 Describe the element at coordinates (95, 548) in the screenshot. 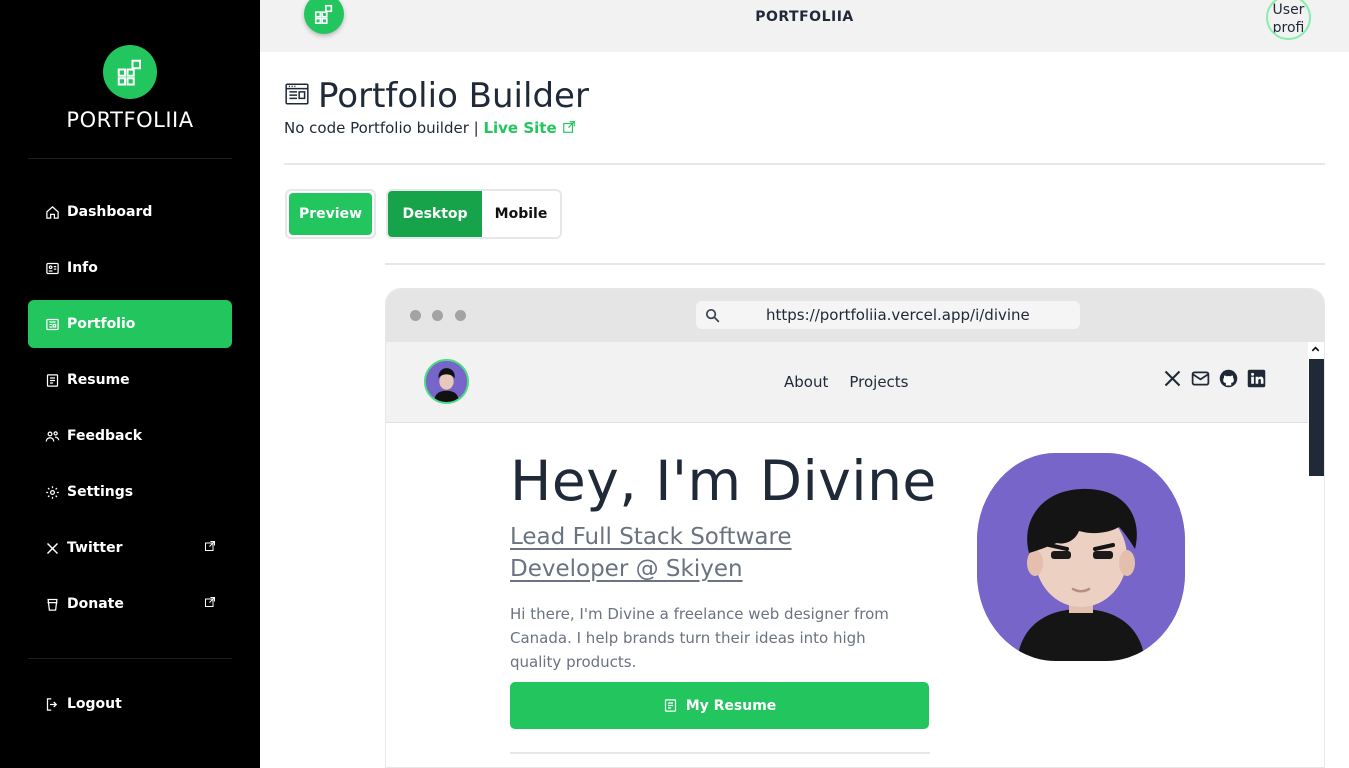

I see `sidebar-item-label: Twitter` at that location.